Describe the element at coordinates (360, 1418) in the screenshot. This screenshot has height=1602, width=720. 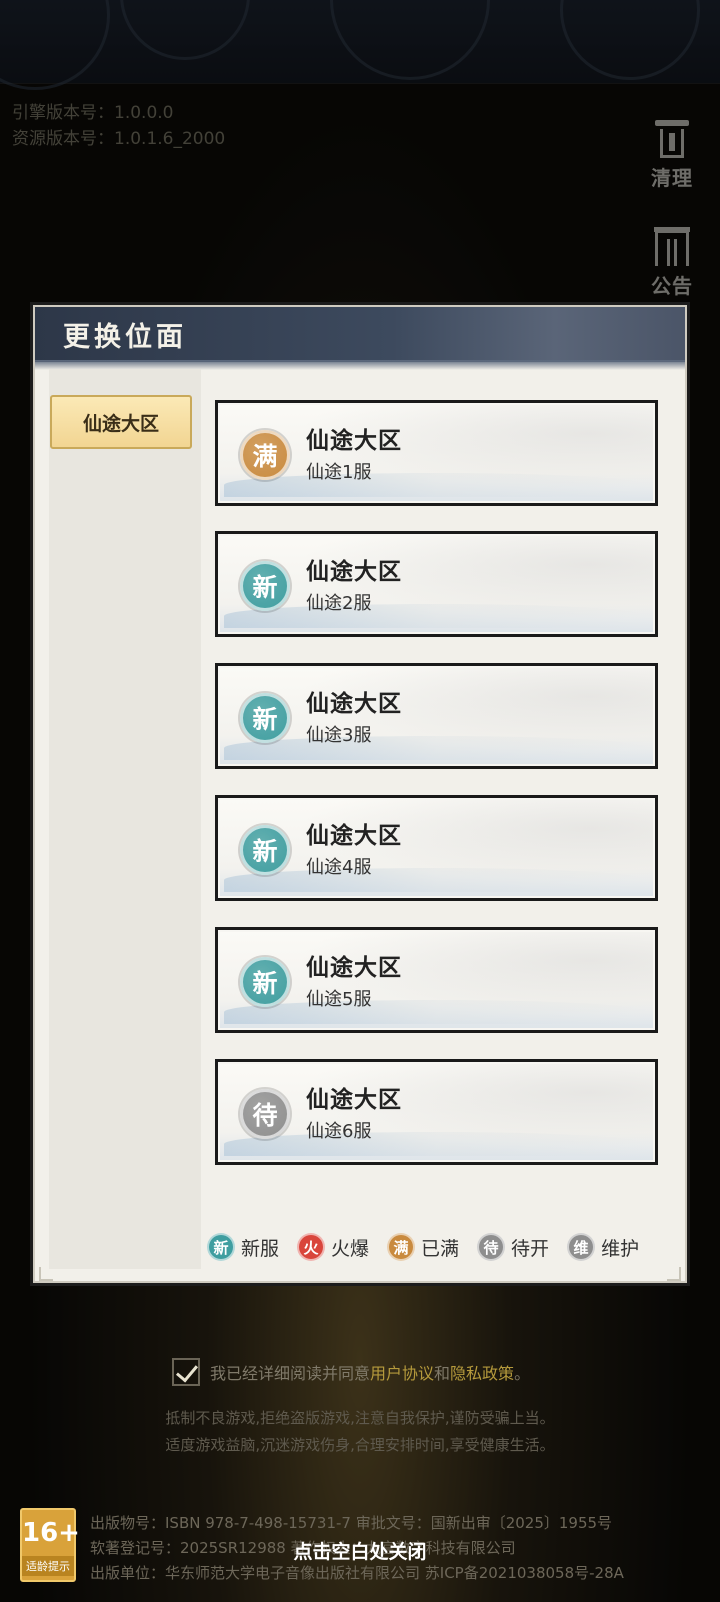
I see `health-notice-line-1: 抵制不良游戏,拒绝盗版游戏,注意自我保护,谨防受骗上当。` at that location.